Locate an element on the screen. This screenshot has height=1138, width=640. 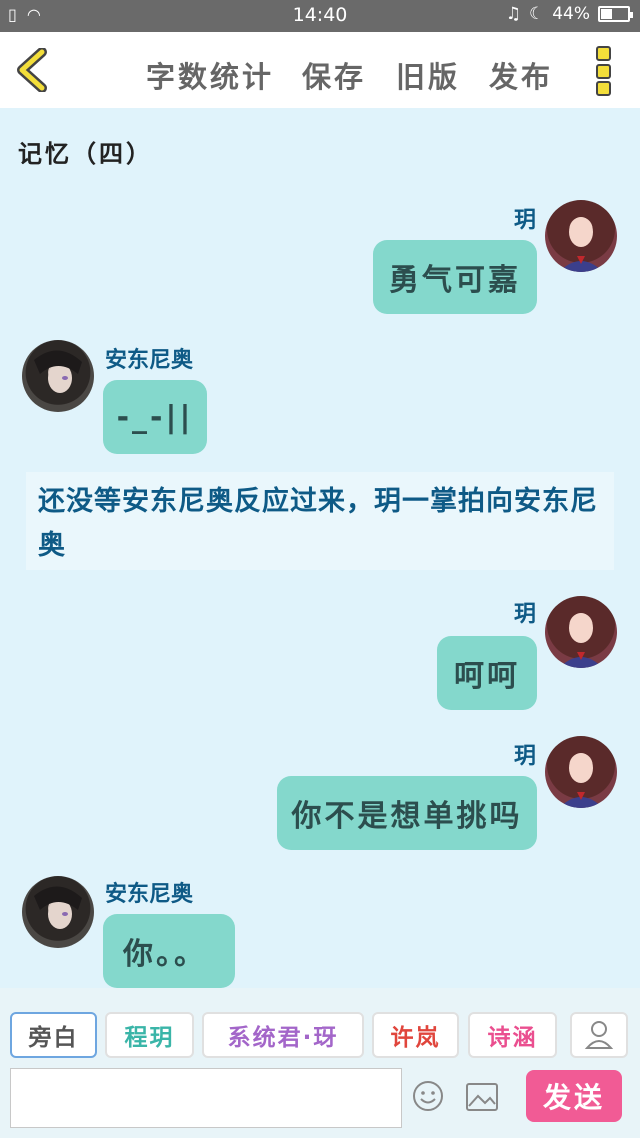
moon-icon: ☾ is located at coordinates (536, 14).